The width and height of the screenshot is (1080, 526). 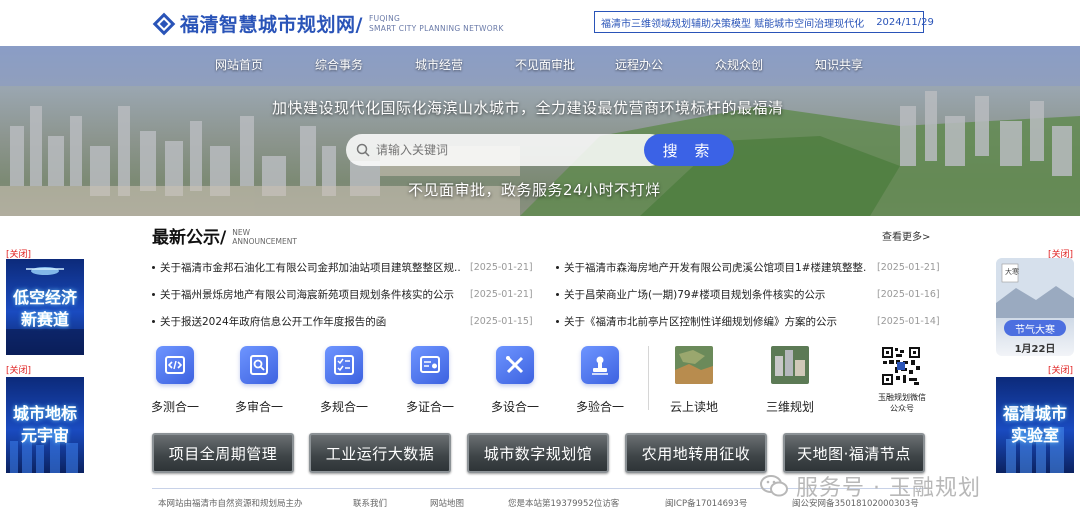 I want to click on service-label: 多证合一, so click(x=429, y=407).